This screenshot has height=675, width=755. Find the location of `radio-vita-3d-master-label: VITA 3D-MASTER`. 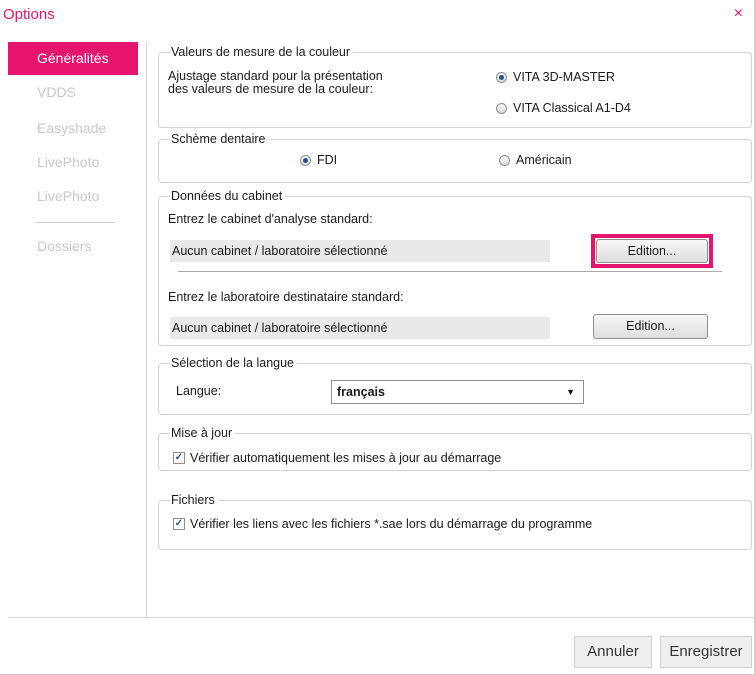

radio-vita-3d-master-label: VITA 3D-MASTER is located at coordinates (564, 77).